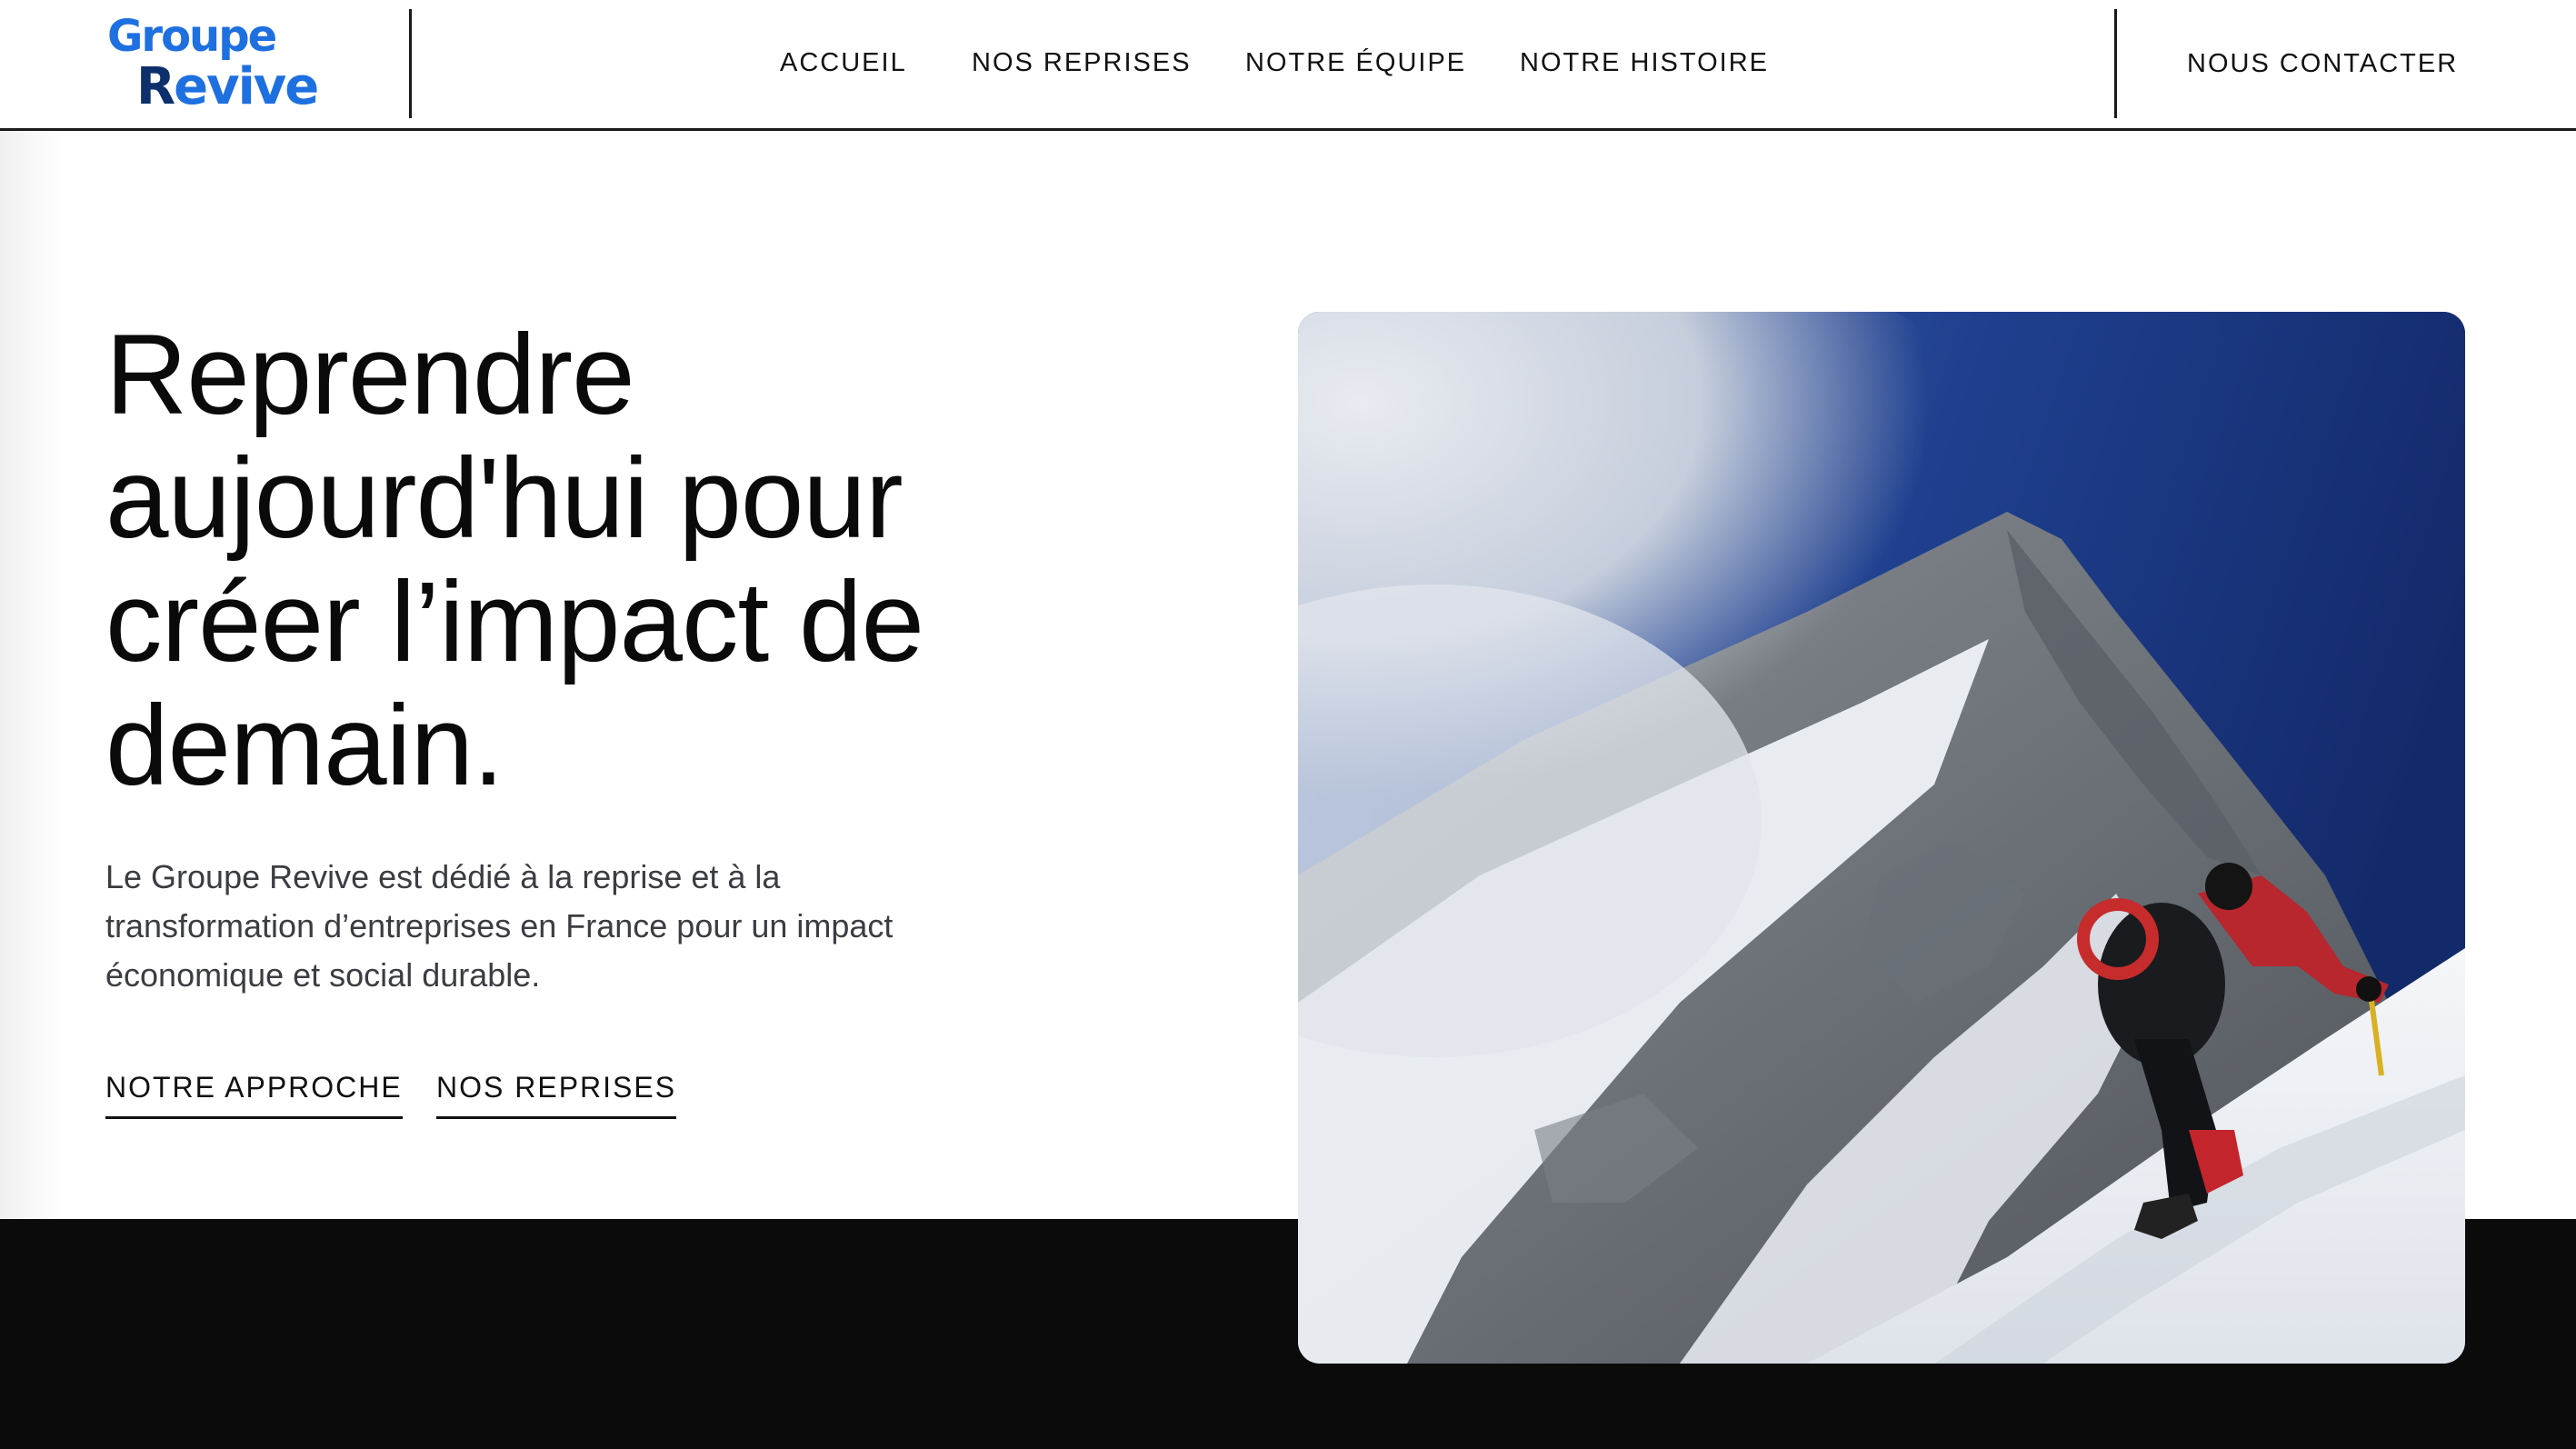 The image size is (2576, 1449). Describe the element at coordinates (504, 498) in the screenshot. I see `hero-title-line: aujourd'hui pour` at that location.